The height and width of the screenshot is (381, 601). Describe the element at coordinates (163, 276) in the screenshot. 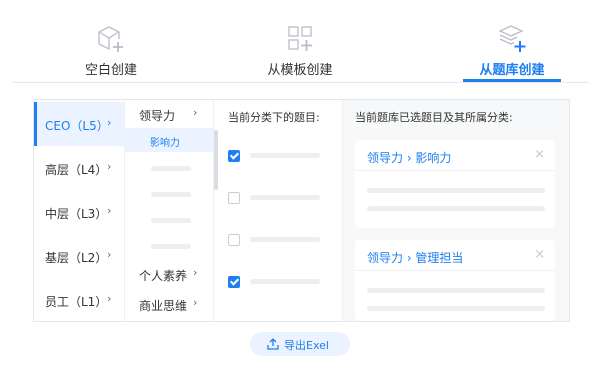

I see `category-label: 个人素养` at that location.